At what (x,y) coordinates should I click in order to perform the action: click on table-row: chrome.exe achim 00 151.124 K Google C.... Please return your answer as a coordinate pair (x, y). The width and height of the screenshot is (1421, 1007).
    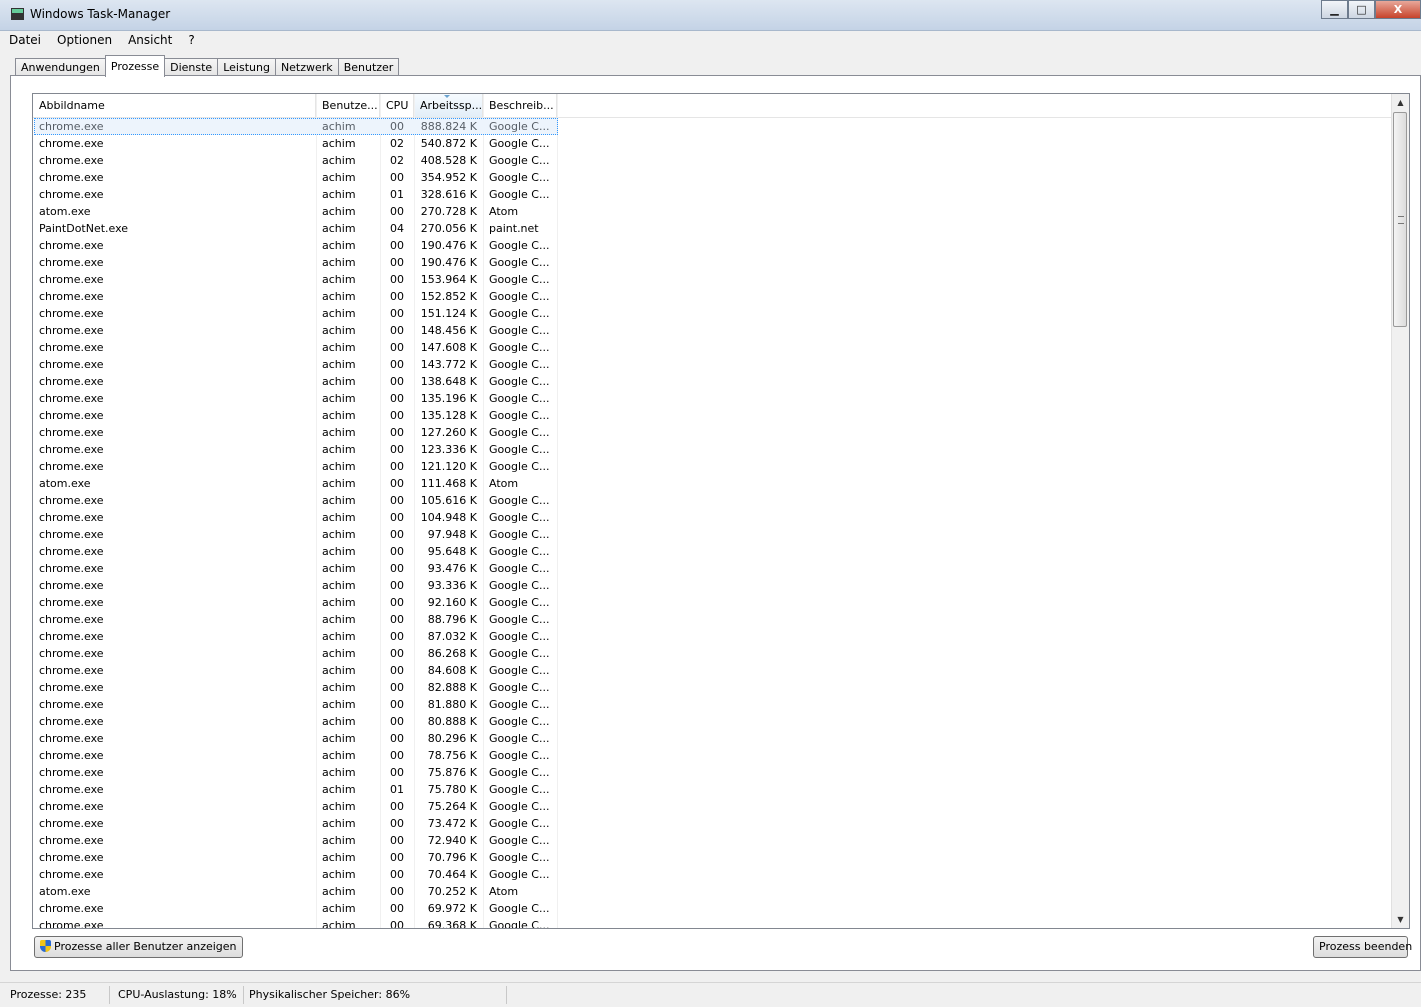
    Looking at the image, I should click on (713, 313).